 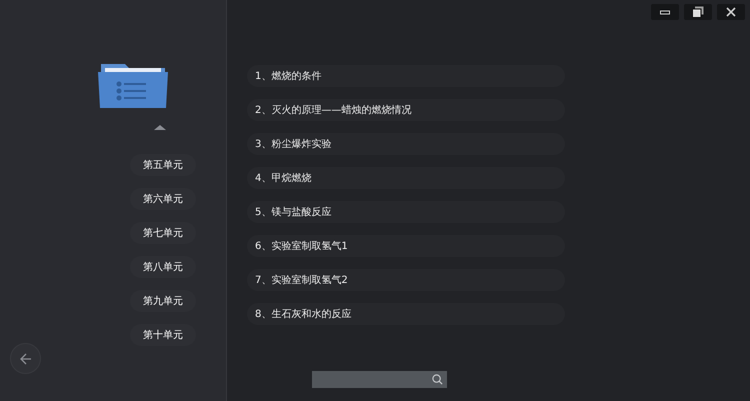 What do you see at coordinates (163, 199) in the screenshot?
I see `unit-button: 第六单元` at bounding box center [163, 199].